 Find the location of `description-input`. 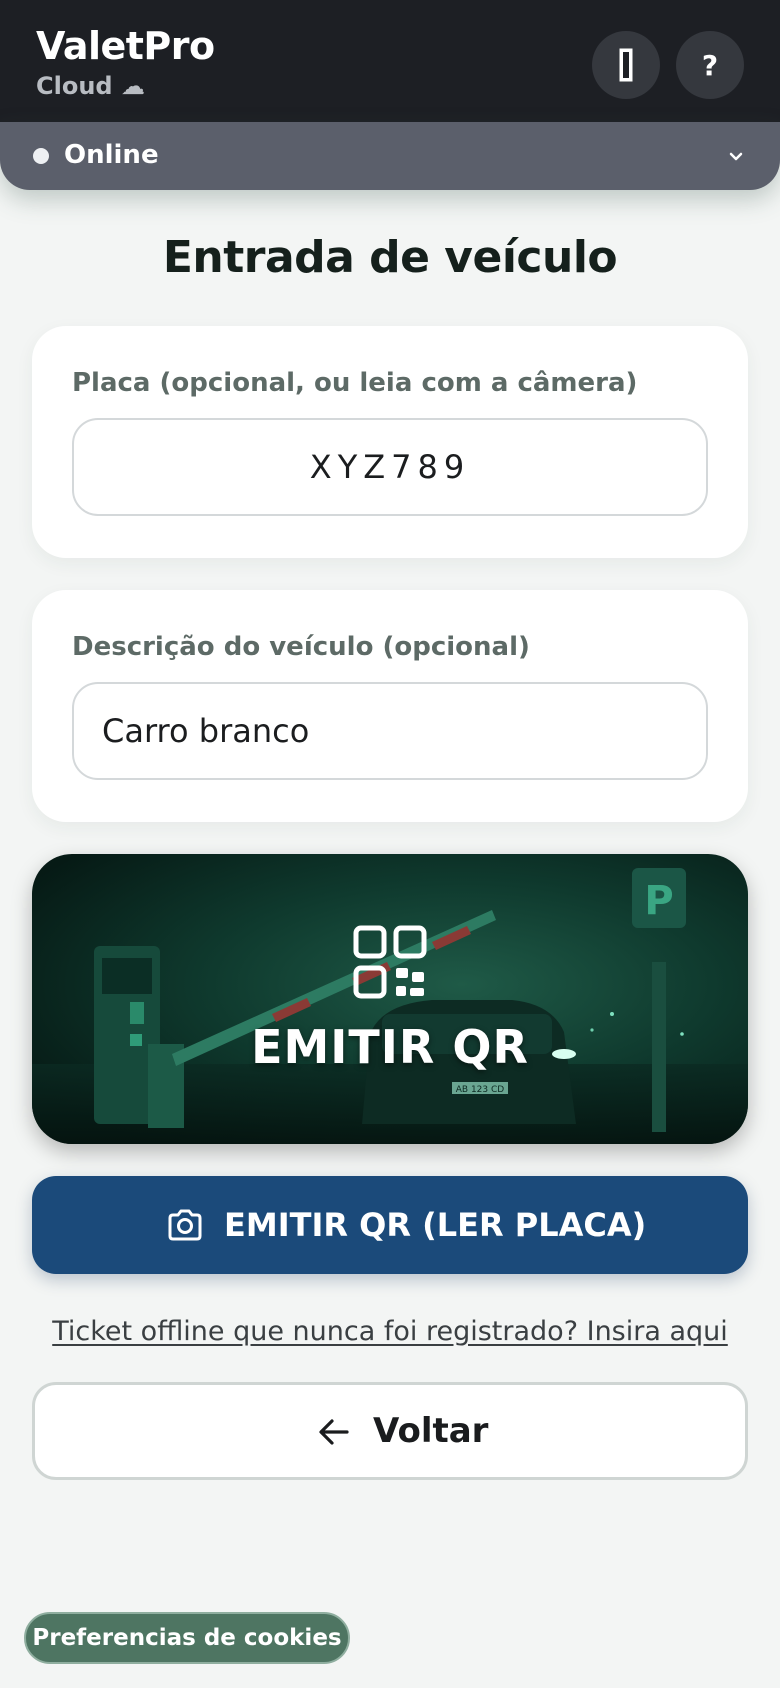

description-input is located at coordinates (390, 731).